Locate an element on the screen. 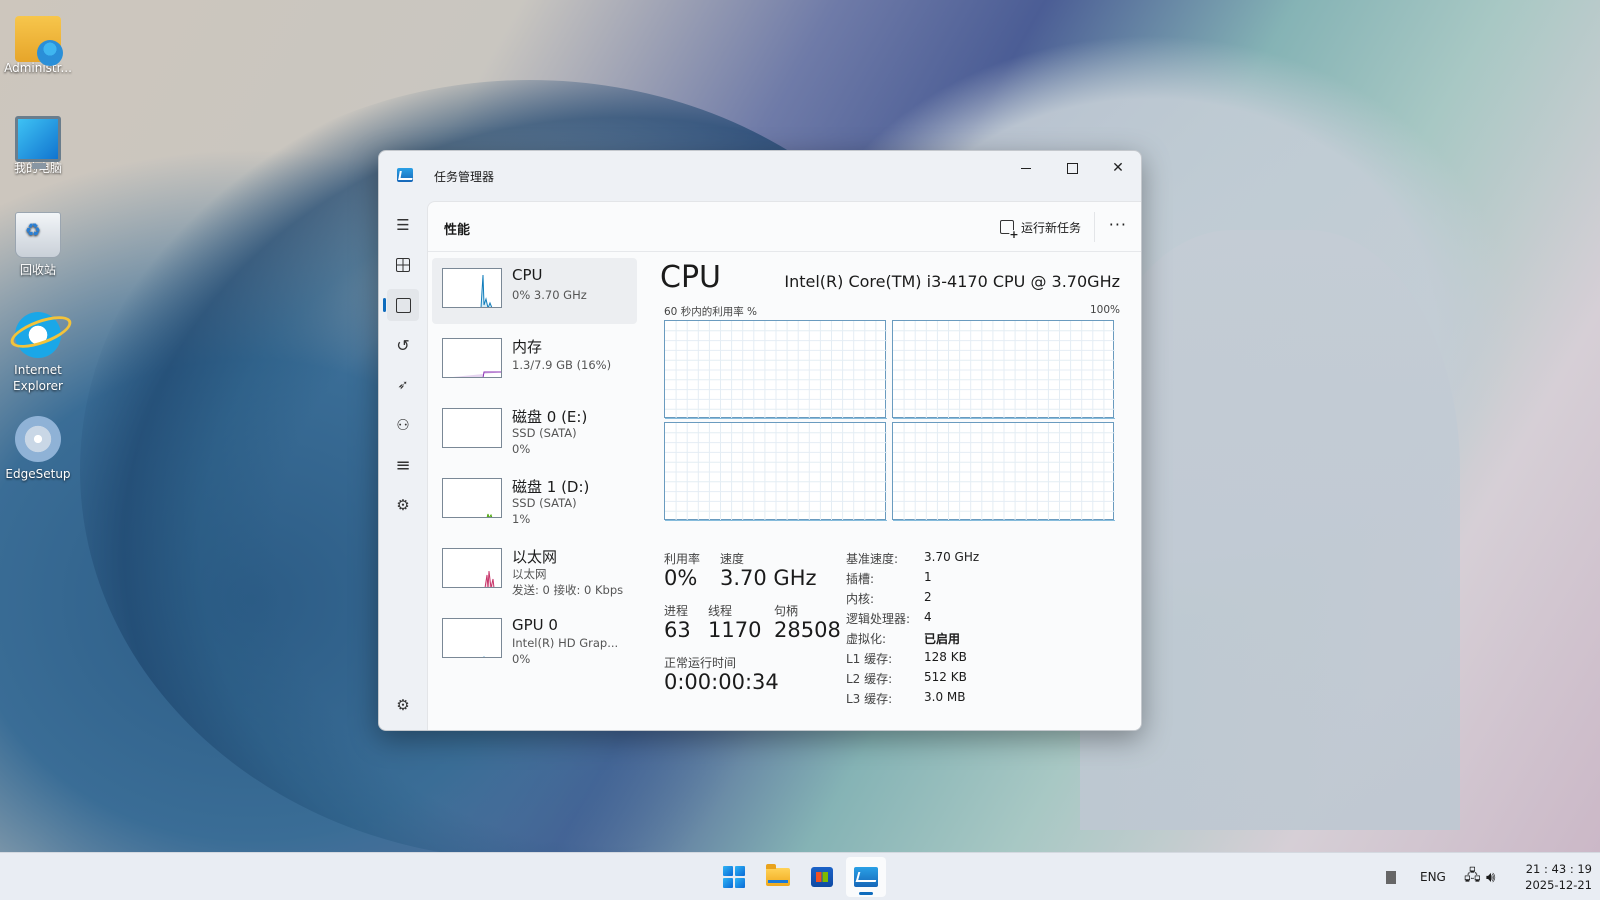 This screenshot has width=1600, height=900. start-button is located at coordinates (734, 877).